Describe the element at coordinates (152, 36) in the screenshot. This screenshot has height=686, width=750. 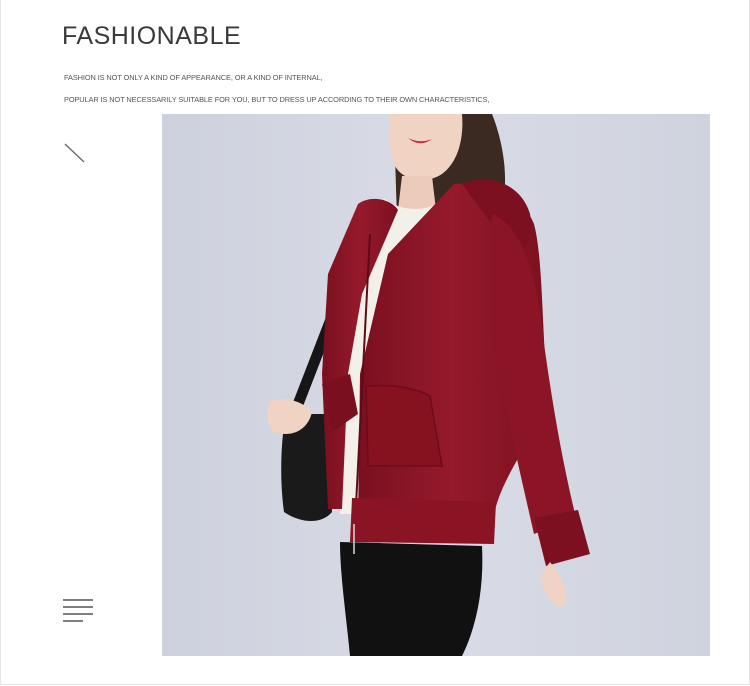
I see `page-title: FASHIONABLE` at that location.